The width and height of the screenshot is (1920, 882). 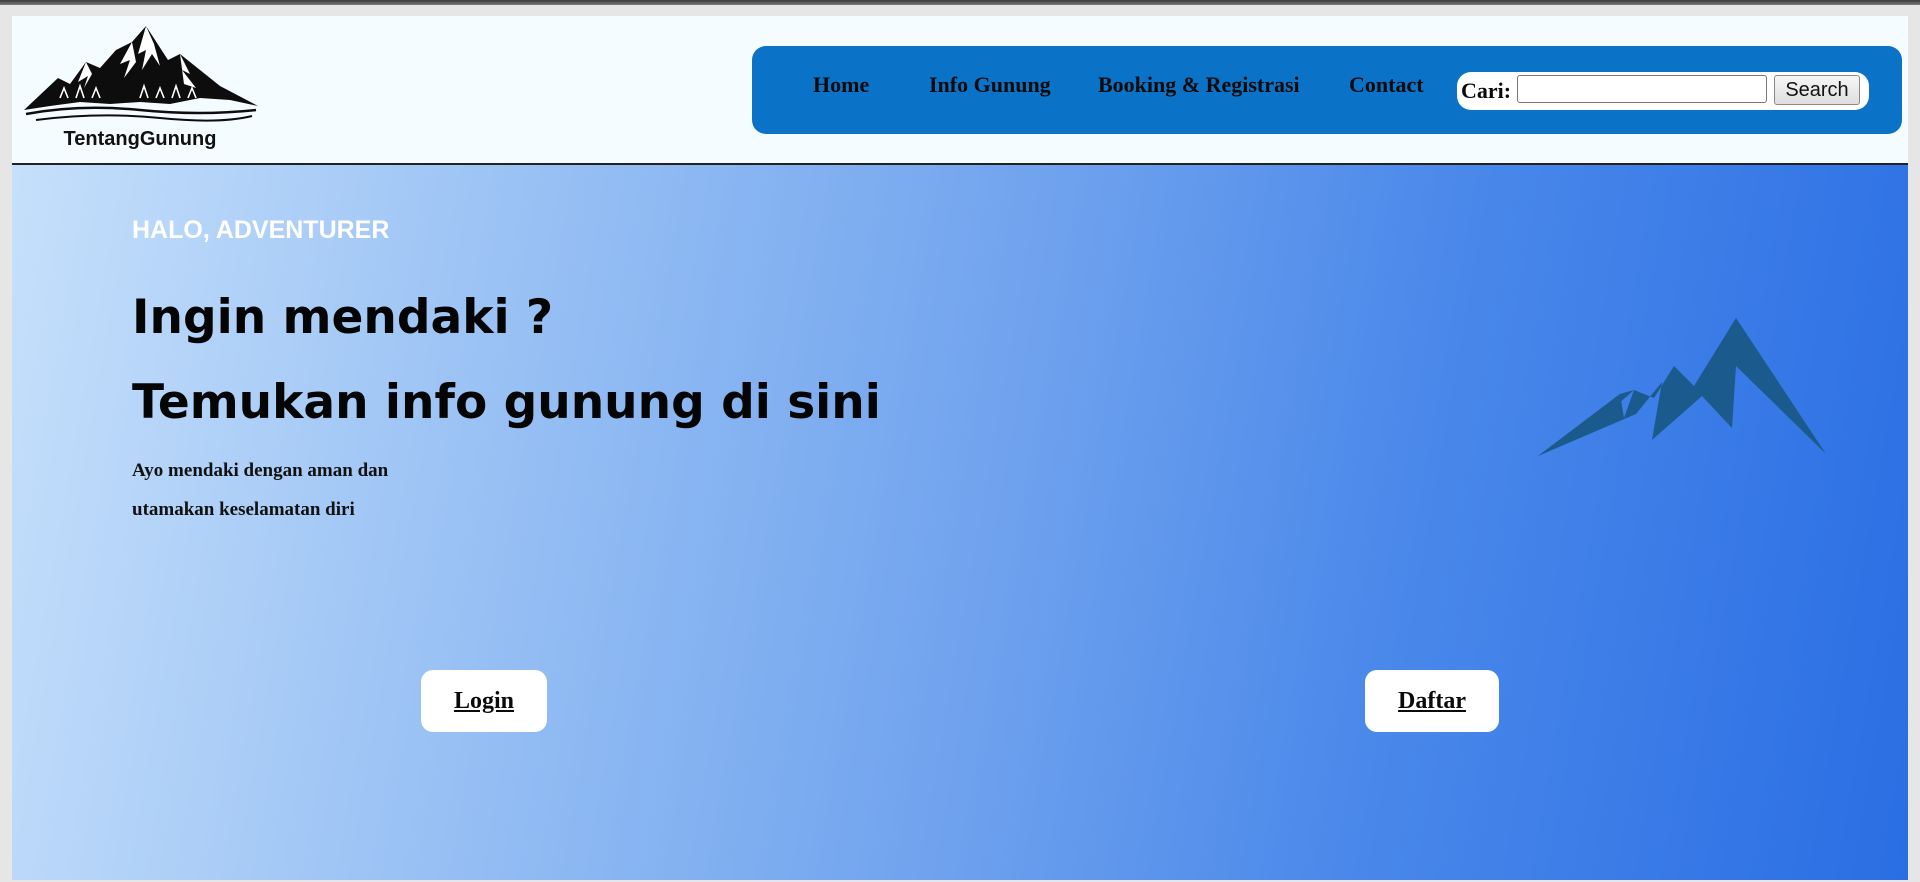 I want to click on hero-subtext-2: utamakan keselamatan diri, so click(x=243, y=509).